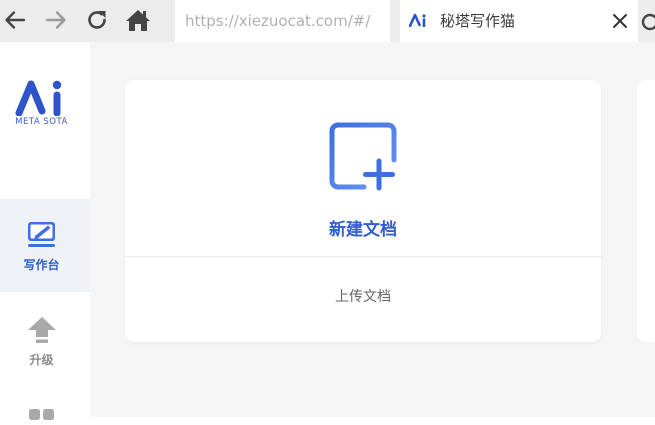  What do you see at coordinates (647, 22) in the screenshot?
I see `browser-extra-button` at bounding box center [647, 22].